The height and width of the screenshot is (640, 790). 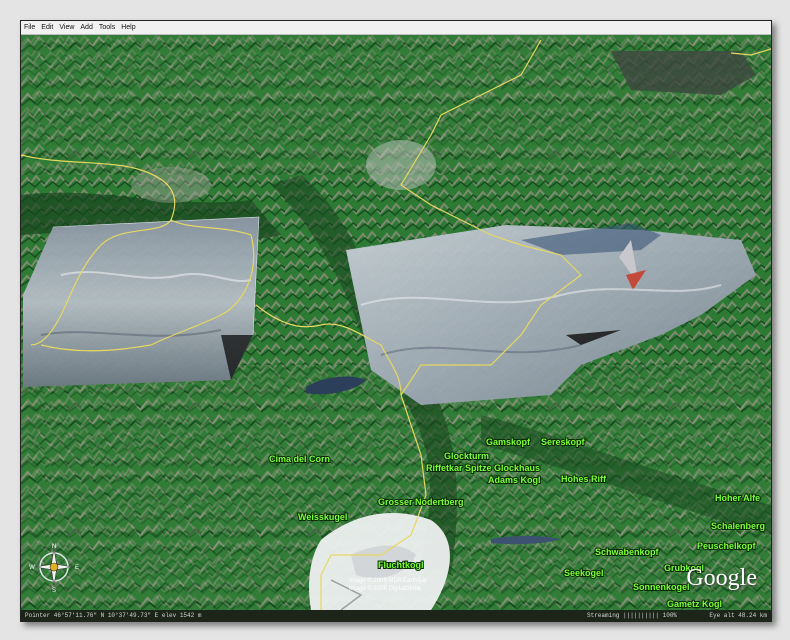 What do you see at coordinates (141, 302) in the screenshot?
I see `image-overlay-left` at bounding box center [141, 302].